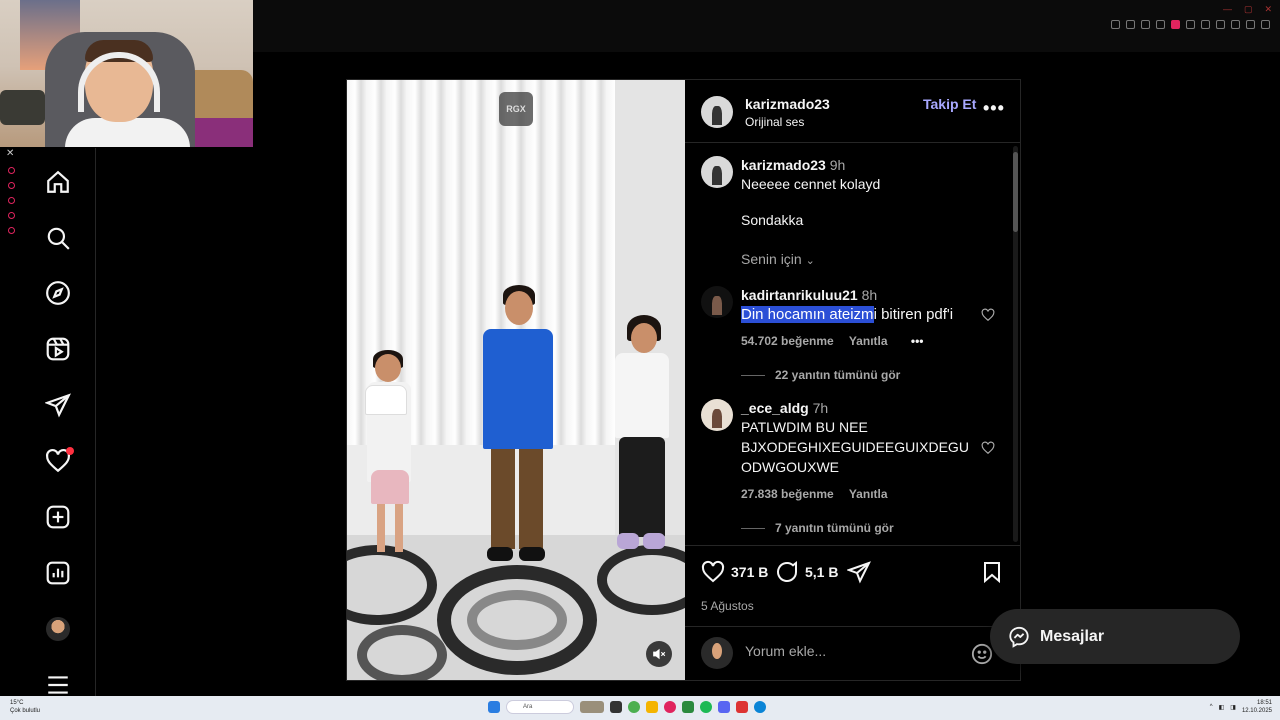  I want to click on app-icon, so click(688, 707).